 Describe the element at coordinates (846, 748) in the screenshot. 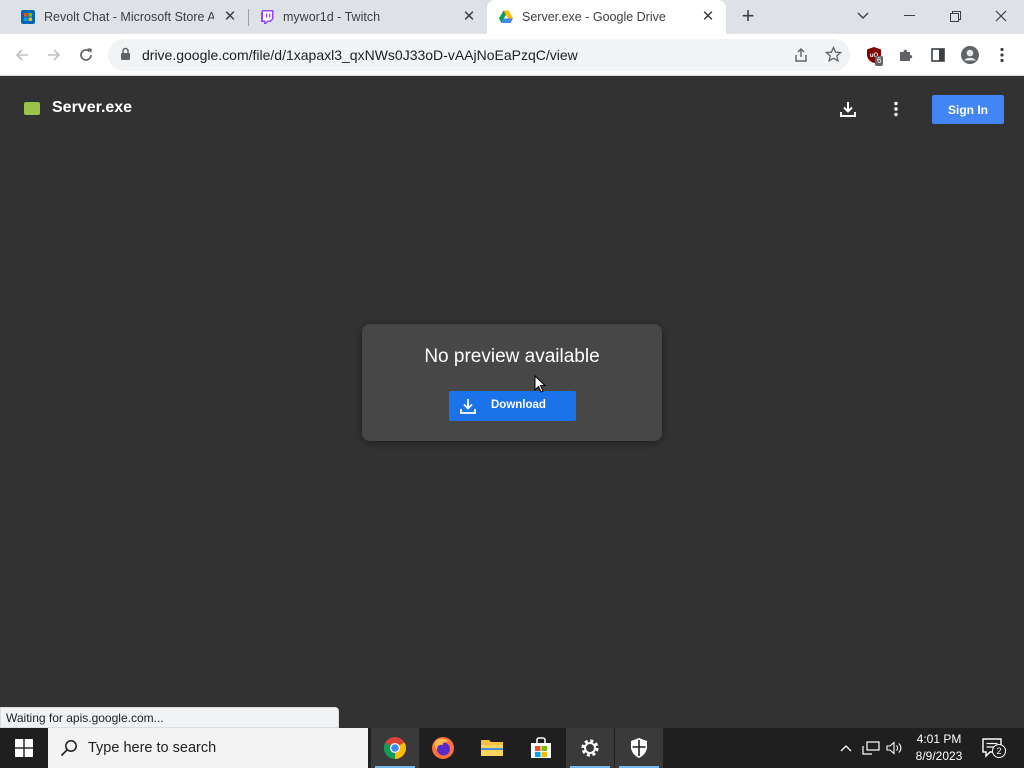

I see `show-hidden-icons-icon` at that location.